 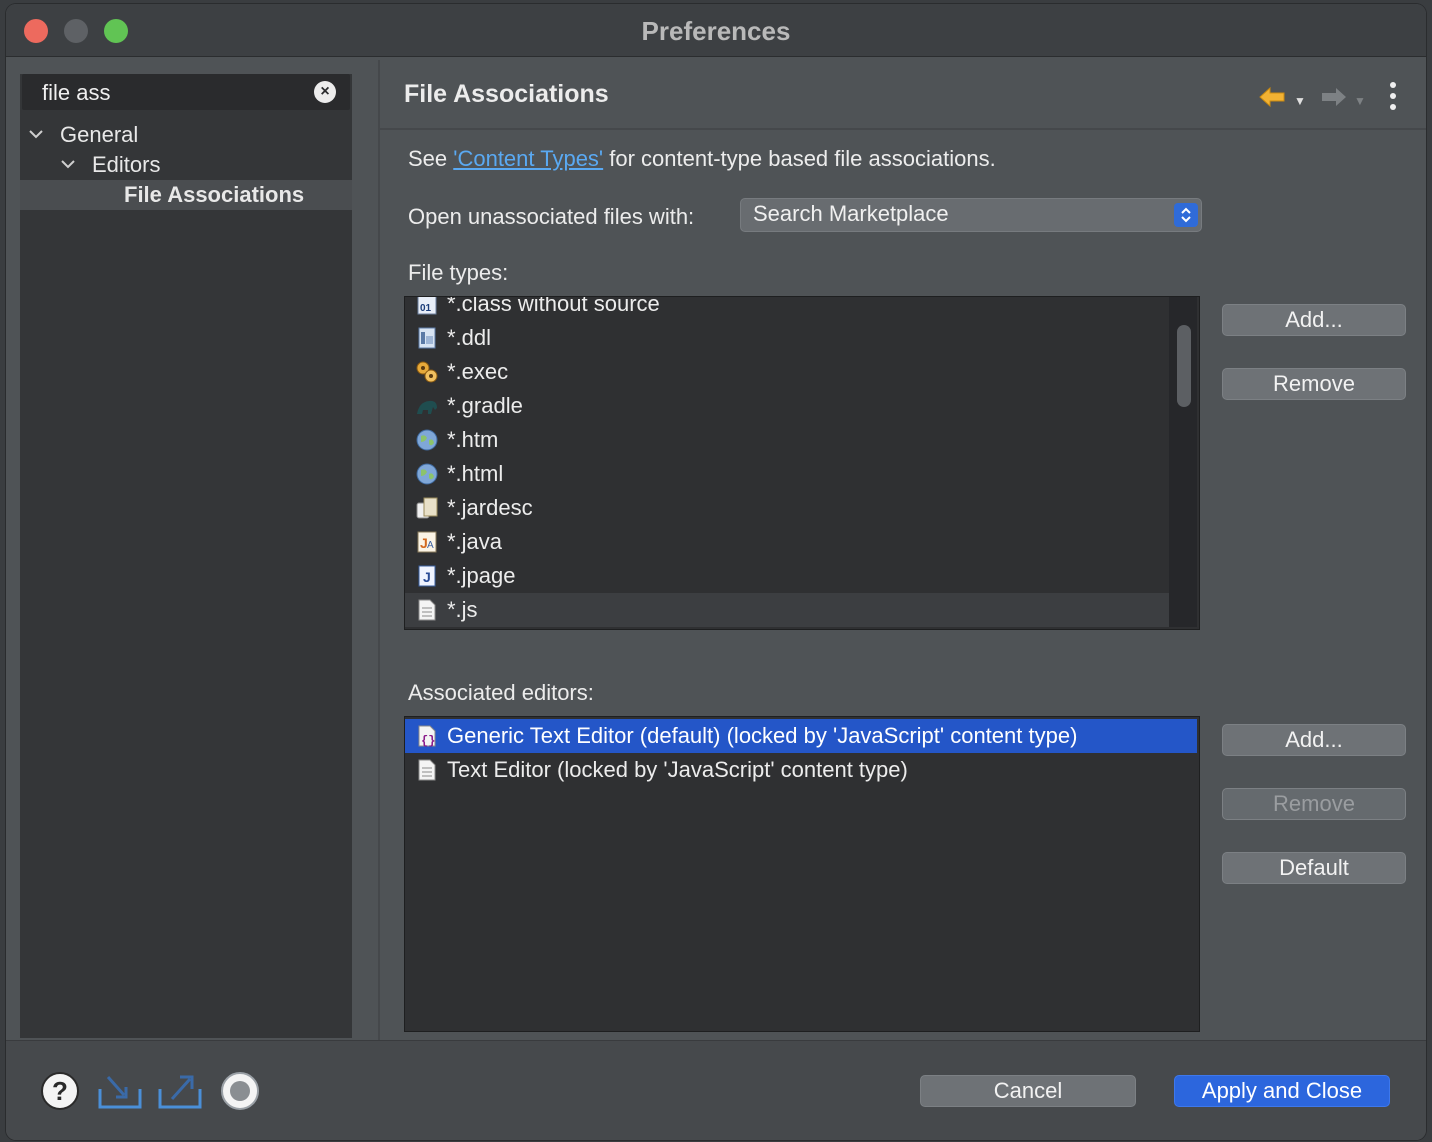 What do you see at coordinates (501, 692) in the screenshot?
I see `associated-editors-label: Associated editors:` at bounding box center [501, 692].